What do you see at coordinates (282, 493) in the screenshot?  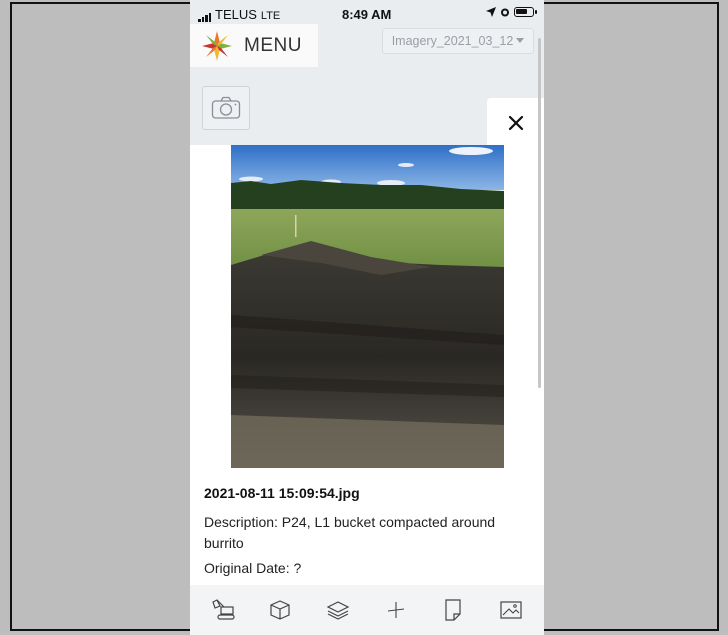 I see `photo-filename: 2021-08-11 15:09:54.jpg` at bounding box center [282, 493].